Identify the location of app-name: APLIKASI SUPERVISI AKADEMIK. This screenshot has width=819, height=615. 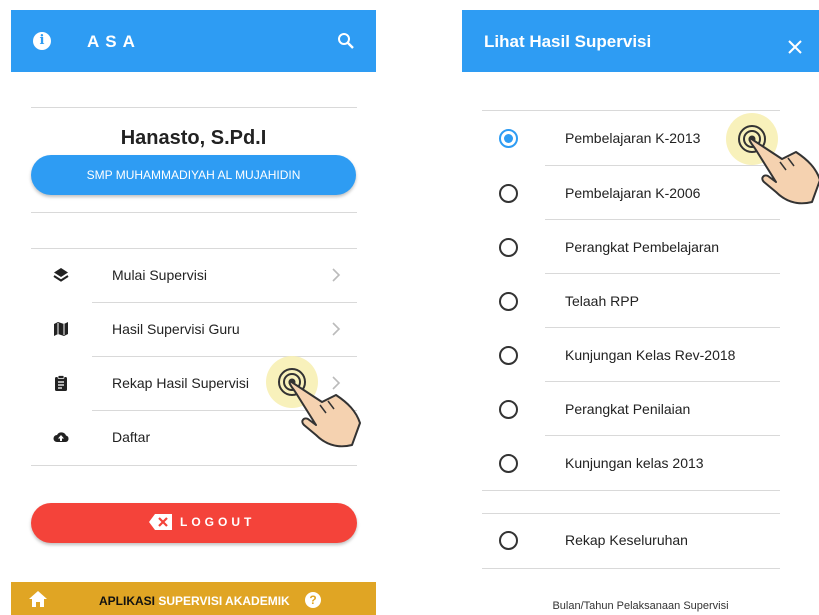
(194, 601).